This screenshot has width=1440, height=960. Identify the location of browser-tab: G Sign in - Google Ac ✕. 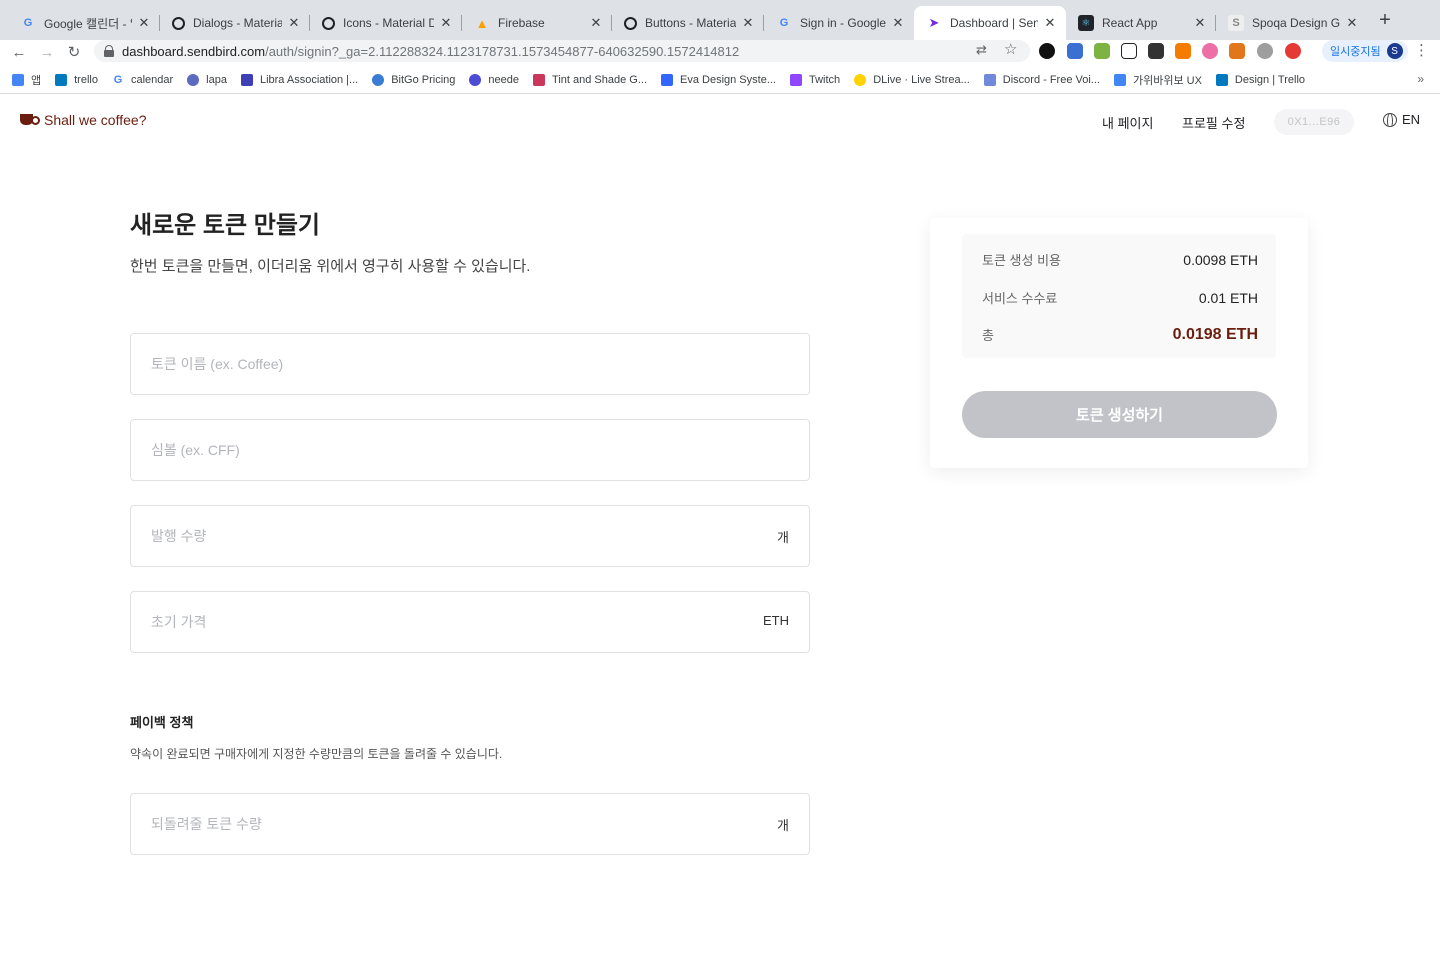
(839, 23).